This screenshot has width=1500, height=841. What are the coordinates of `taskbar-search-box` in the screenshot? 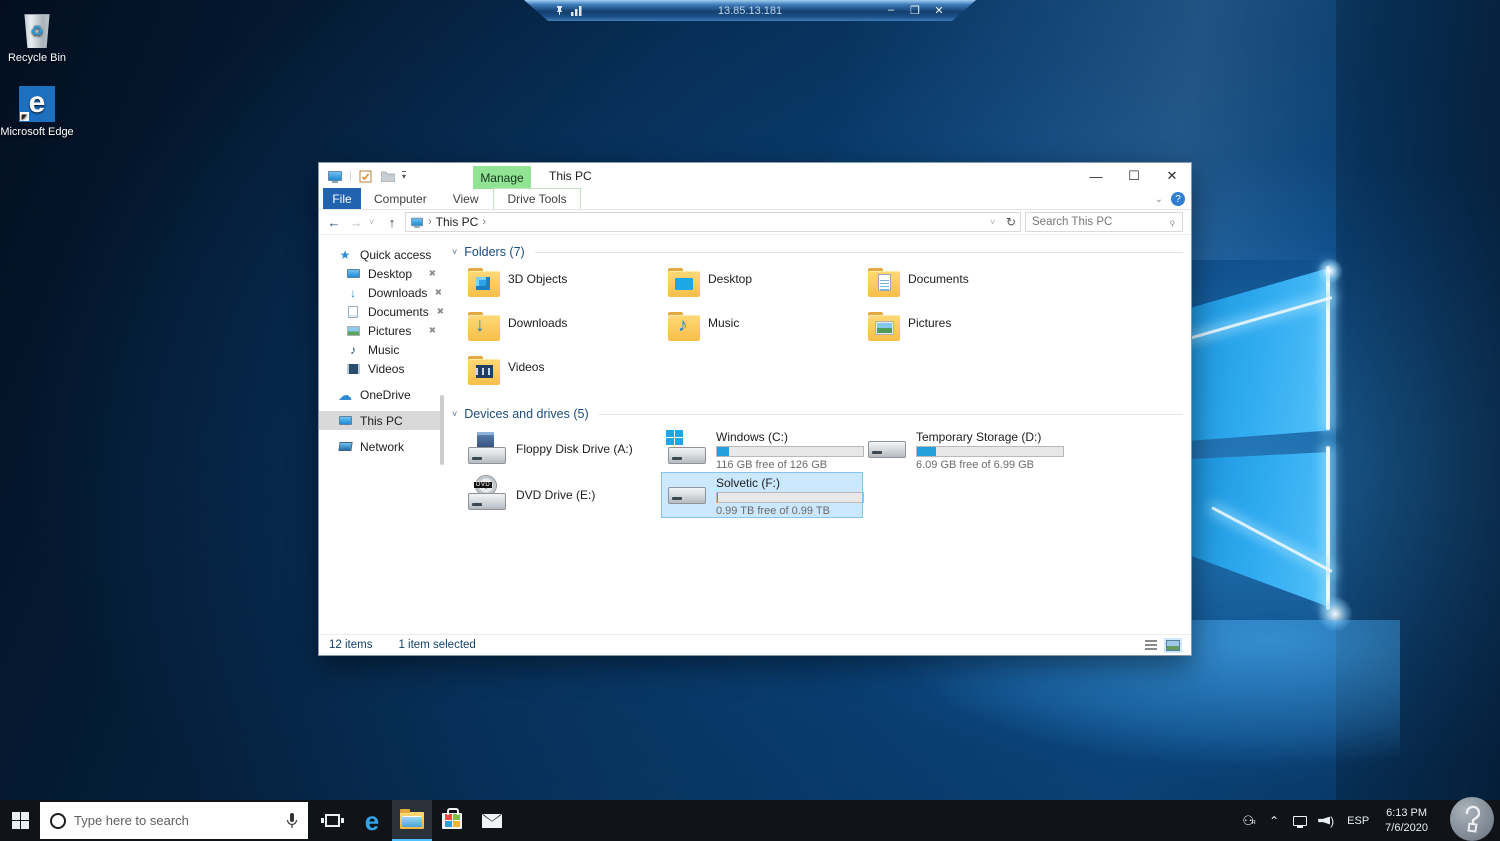 It's located at (174, 820).